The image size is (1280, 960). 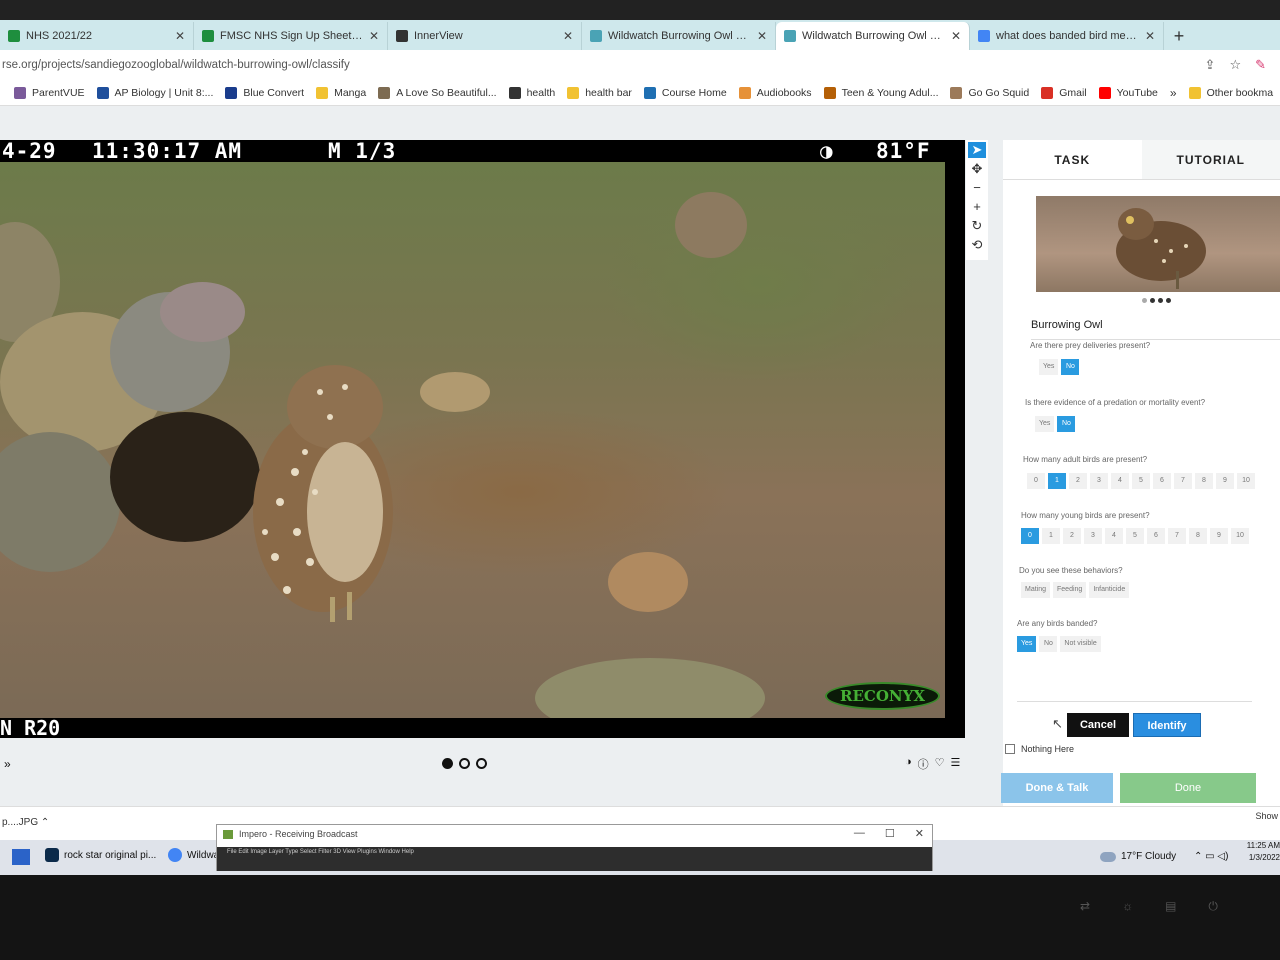 What do you see at coordinates (1260, 65) in the screenshot?
I see `extension-icon: ✎` at bounding box center [1260, 65].